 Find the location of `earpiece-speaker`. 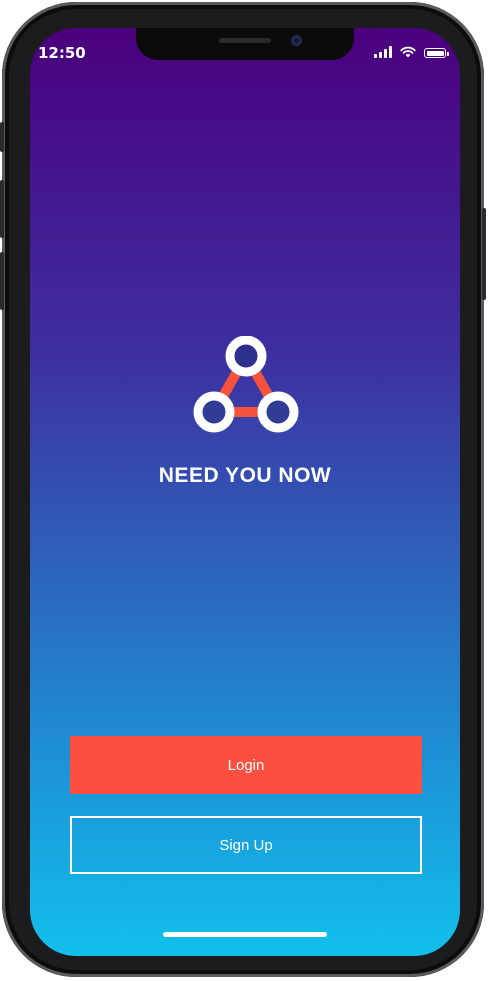

earpiece-speaker is located at coordinates (245, 40).